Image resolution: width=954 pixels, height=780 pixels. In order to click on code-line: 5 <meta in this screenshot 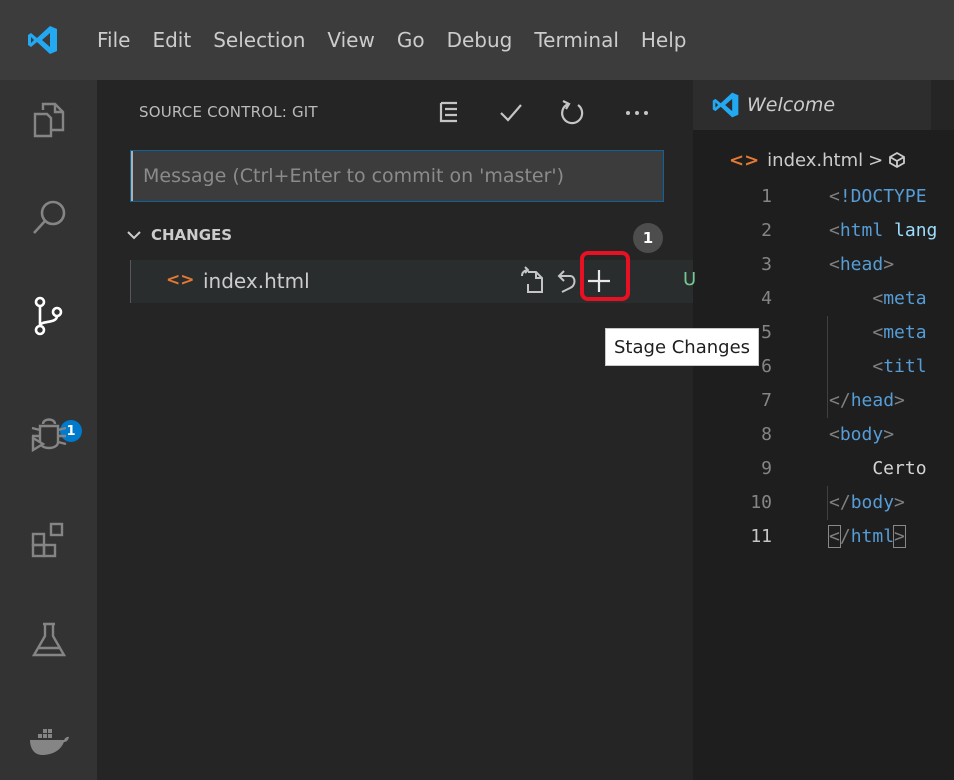, I will do `click(823, 333)`.